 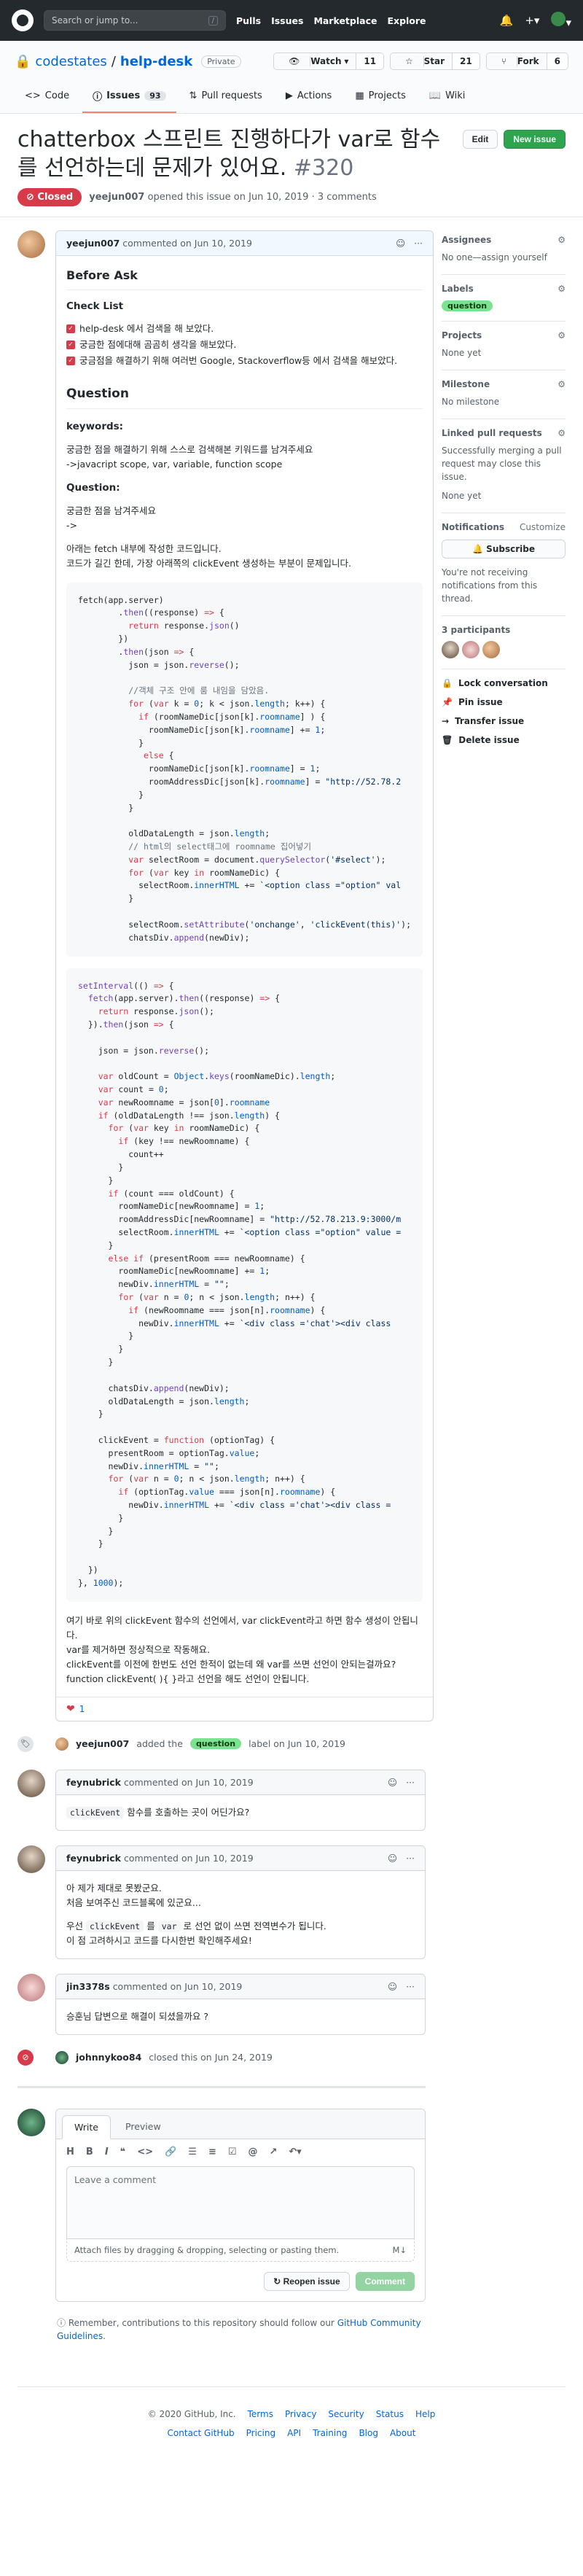 I want to click on mention-icon: @, so click(x=253, y=2152).